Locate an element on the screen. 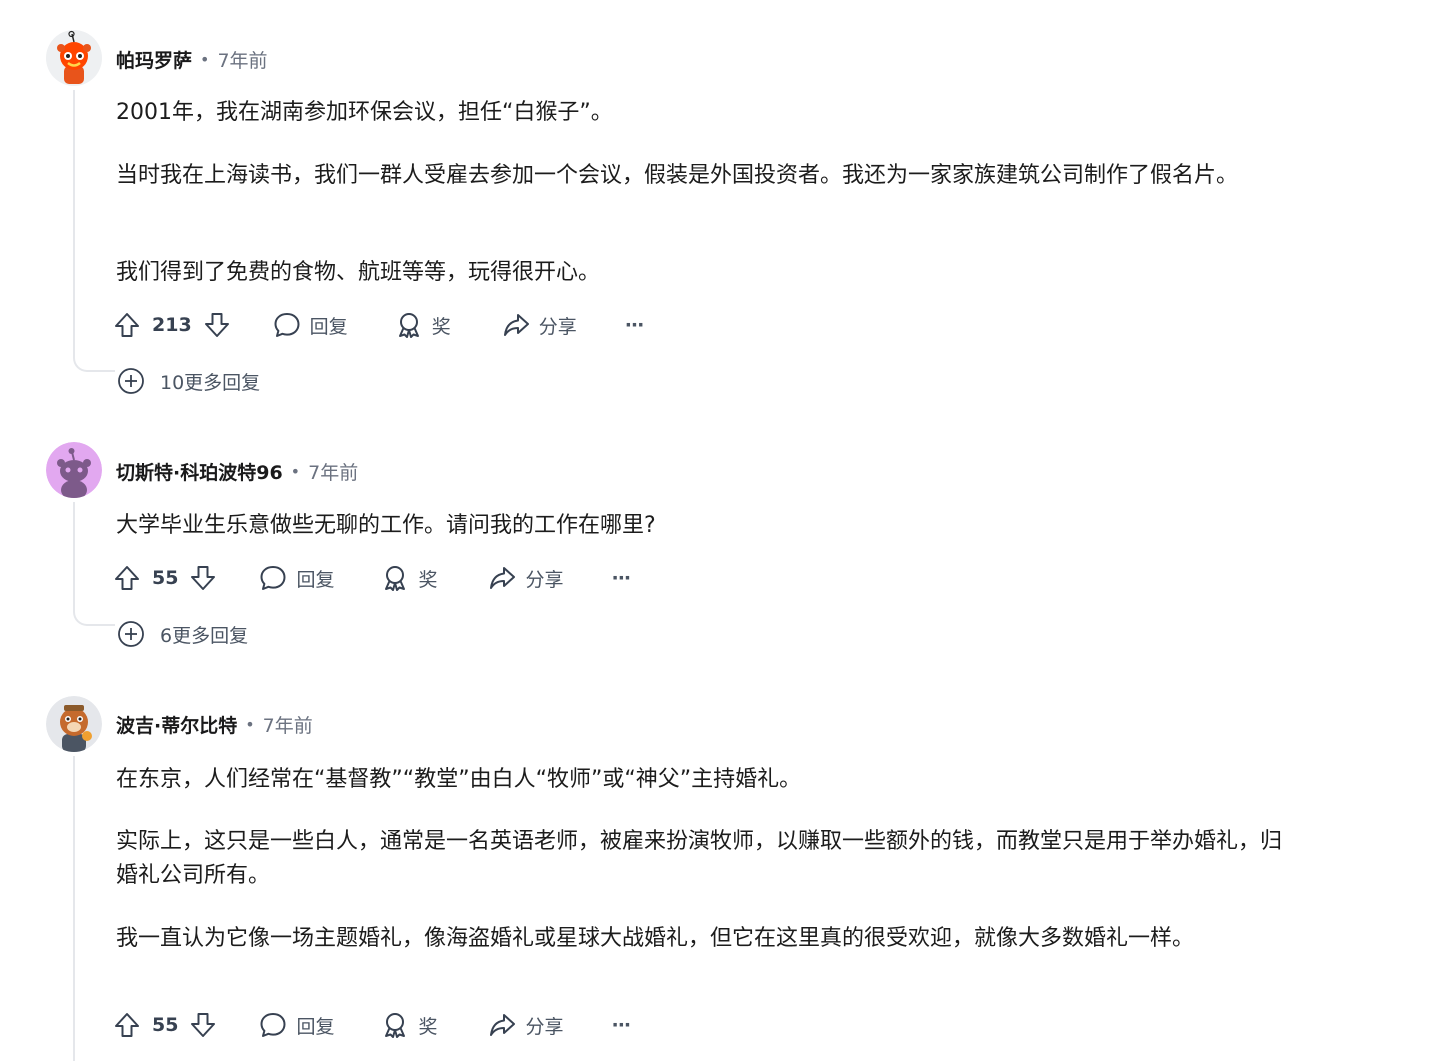 This screenshot has width=1456, height=1061. username: 切斯特·科珀波特96 is located at coordinates (199, 471).